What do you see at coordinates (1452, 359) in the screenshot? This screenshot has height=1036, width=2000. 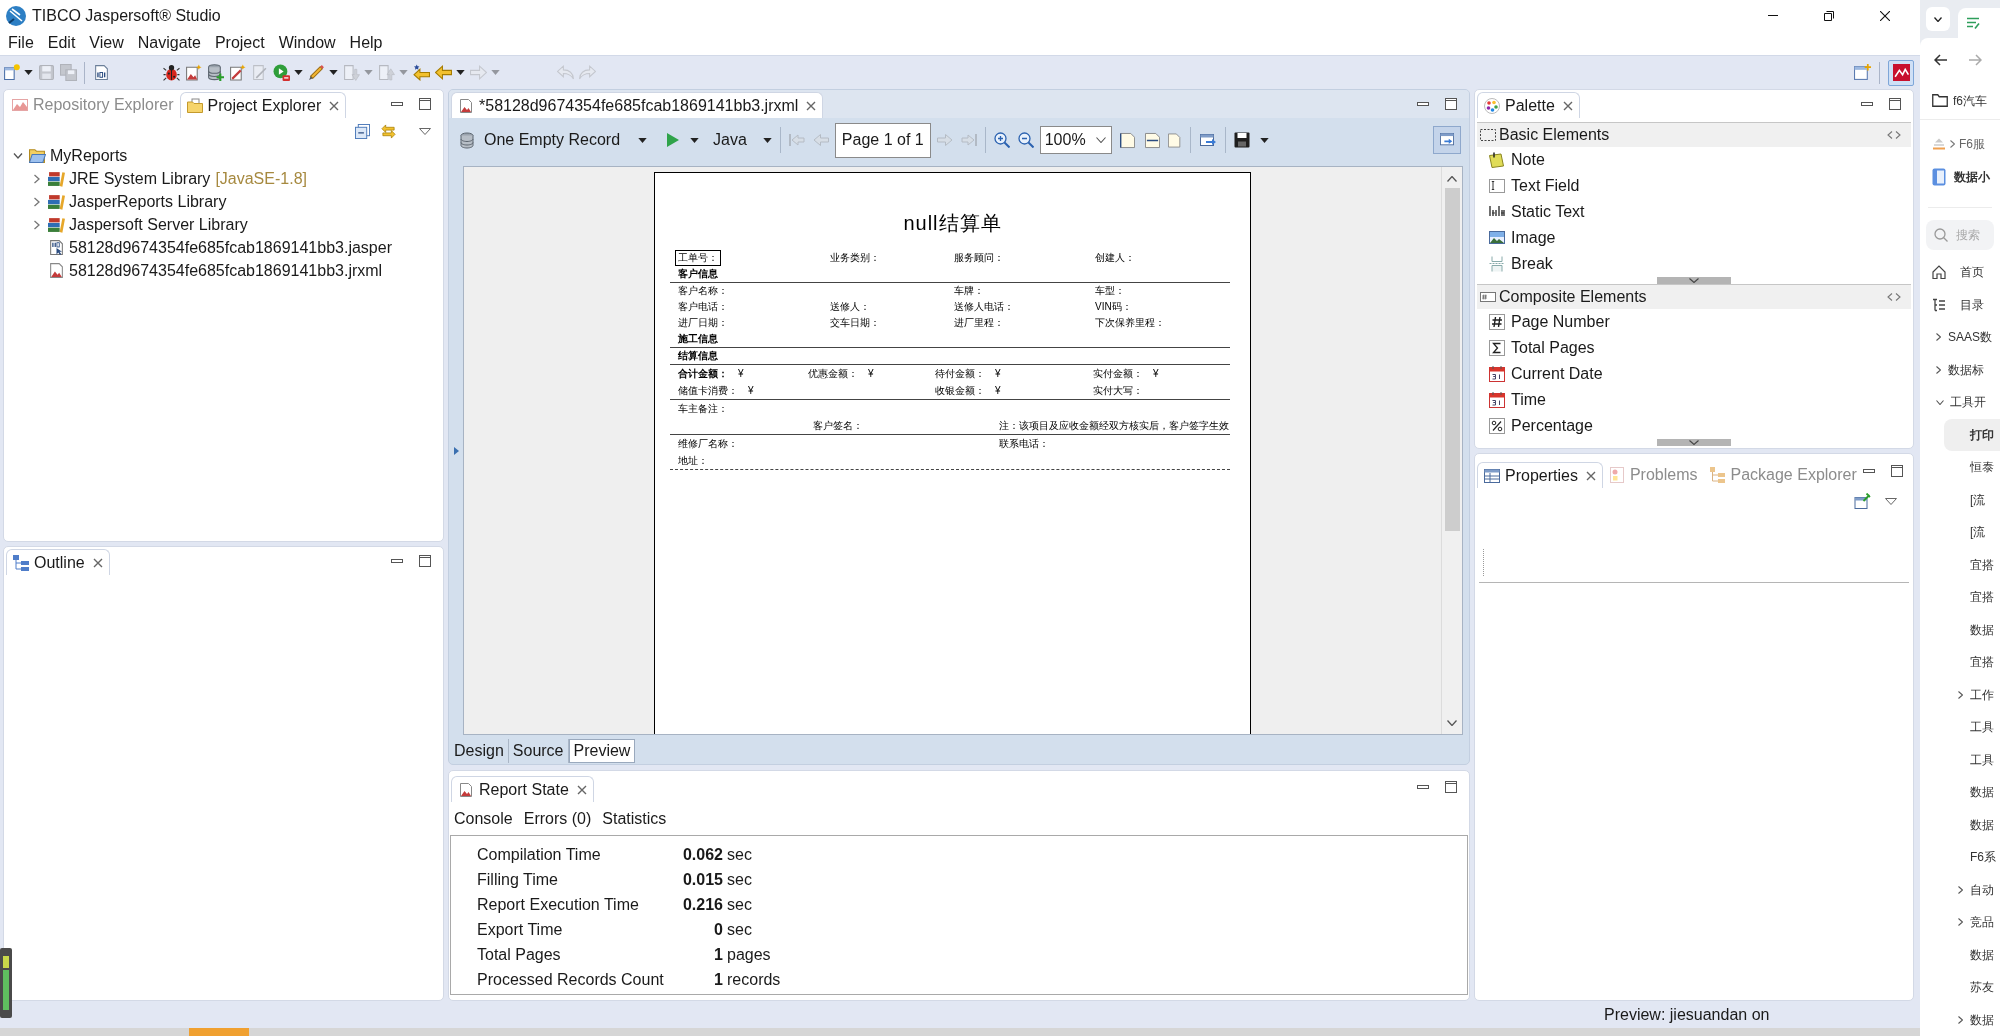 I see `scrollbar-thumb` at bounding box center [1452, 359].